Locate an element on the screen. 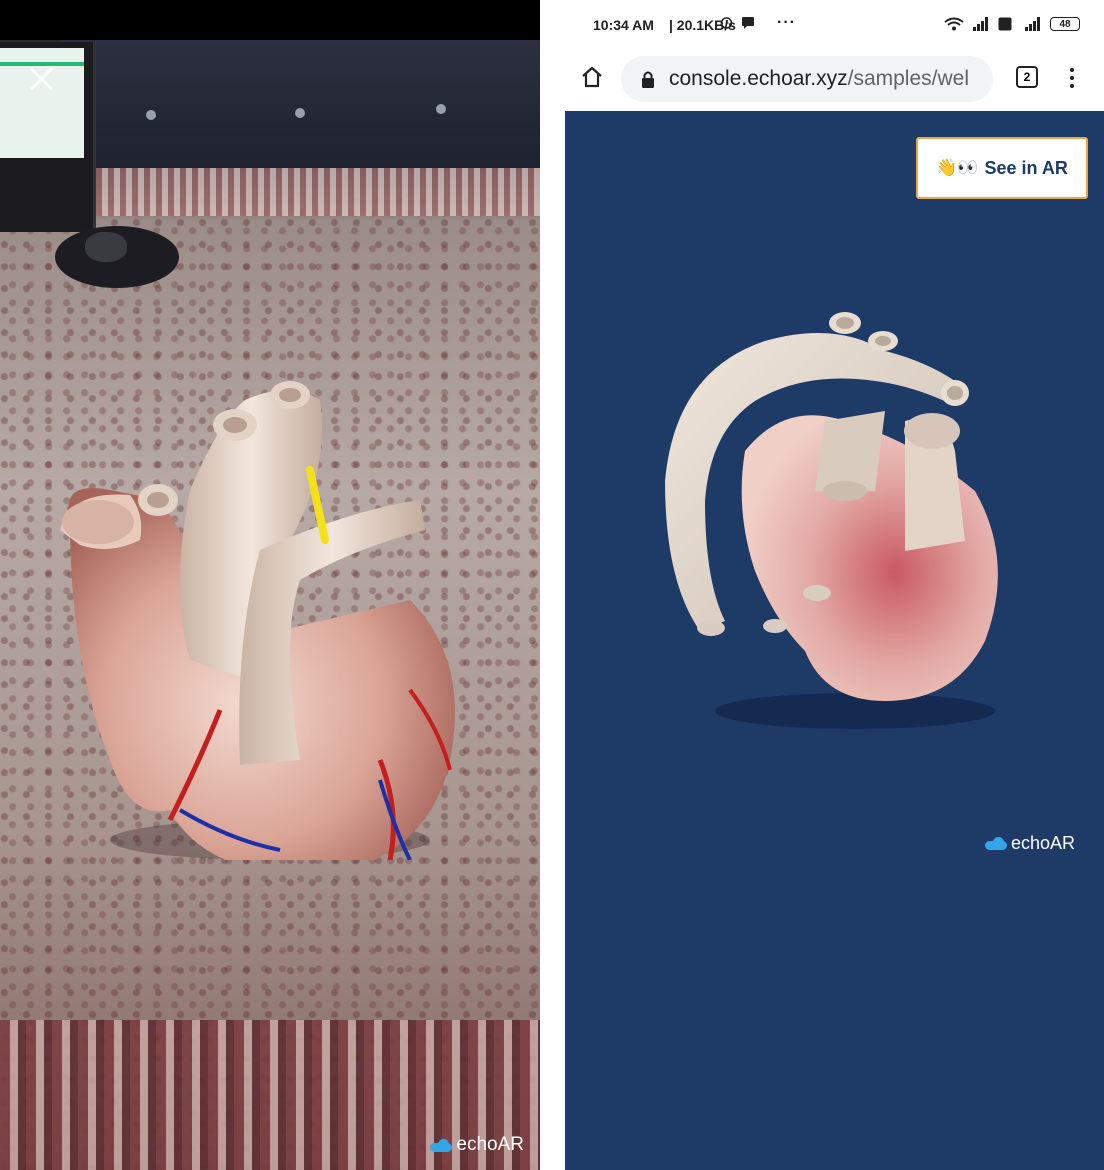  notification-icons is located at coordinates (737, 22).